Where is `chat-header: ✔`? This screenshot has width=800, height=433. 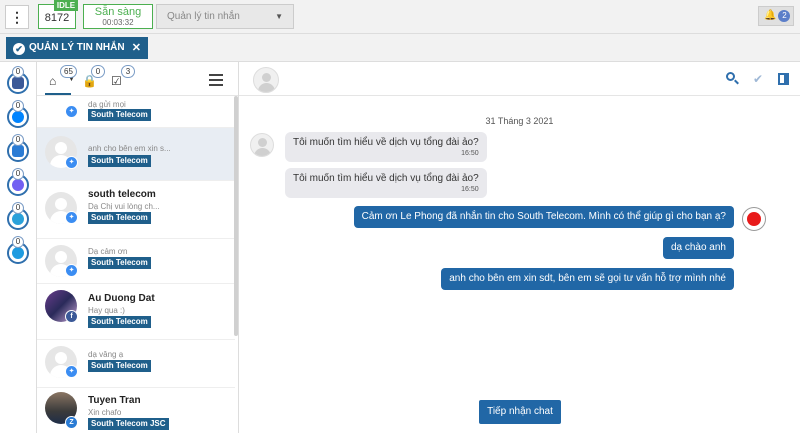 chat-header: ✔ is located at coordinates (519, 79).